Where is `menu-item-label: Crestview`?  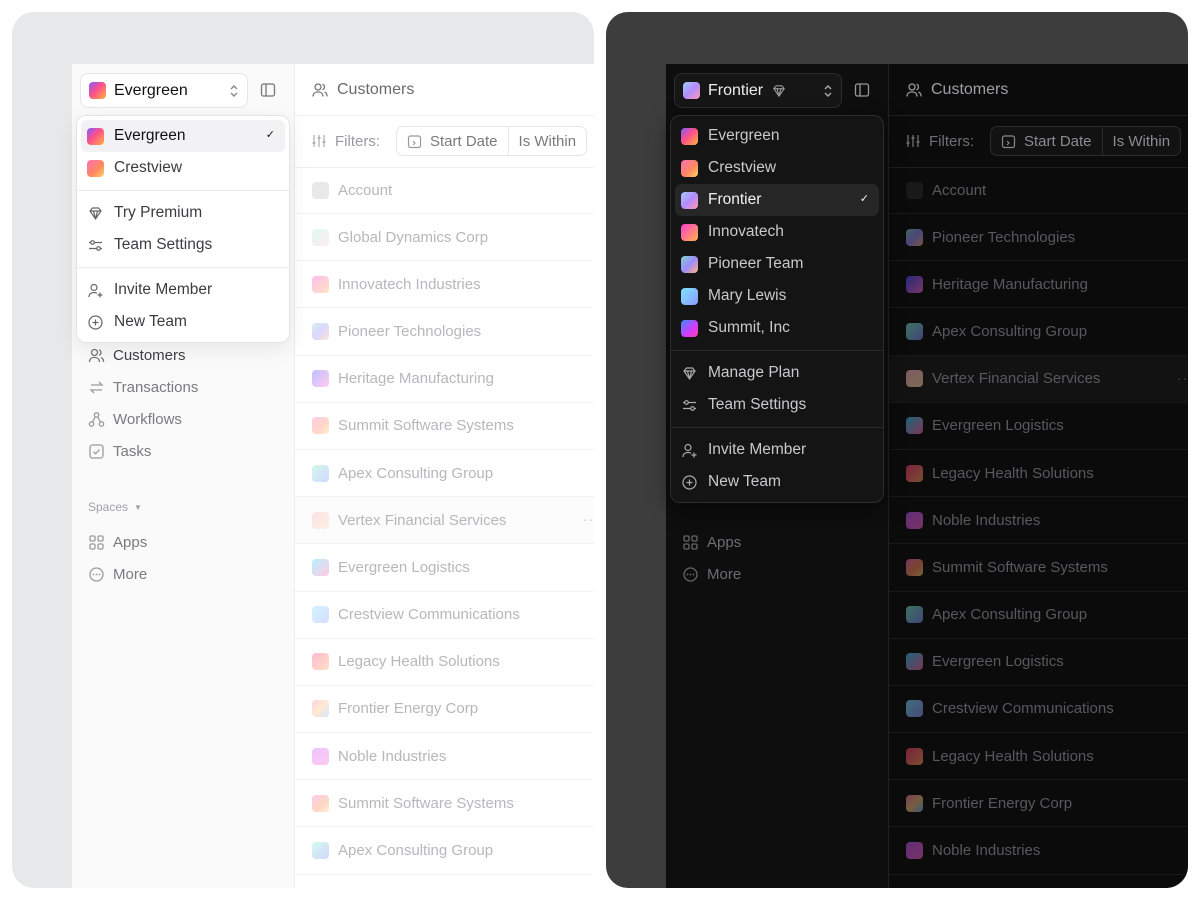 menu-item-label: Crestview is located at coordinates (148, 167).